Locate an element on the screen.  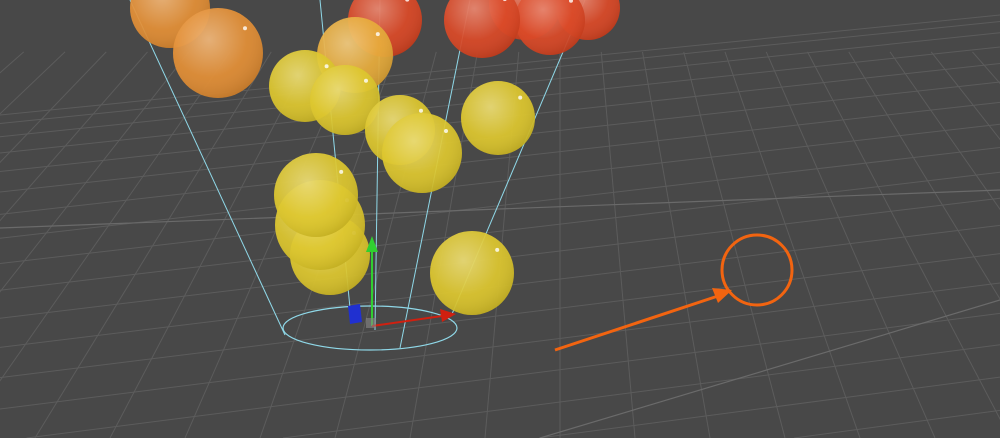
highlight-circle is located at coordinates (757, 270).